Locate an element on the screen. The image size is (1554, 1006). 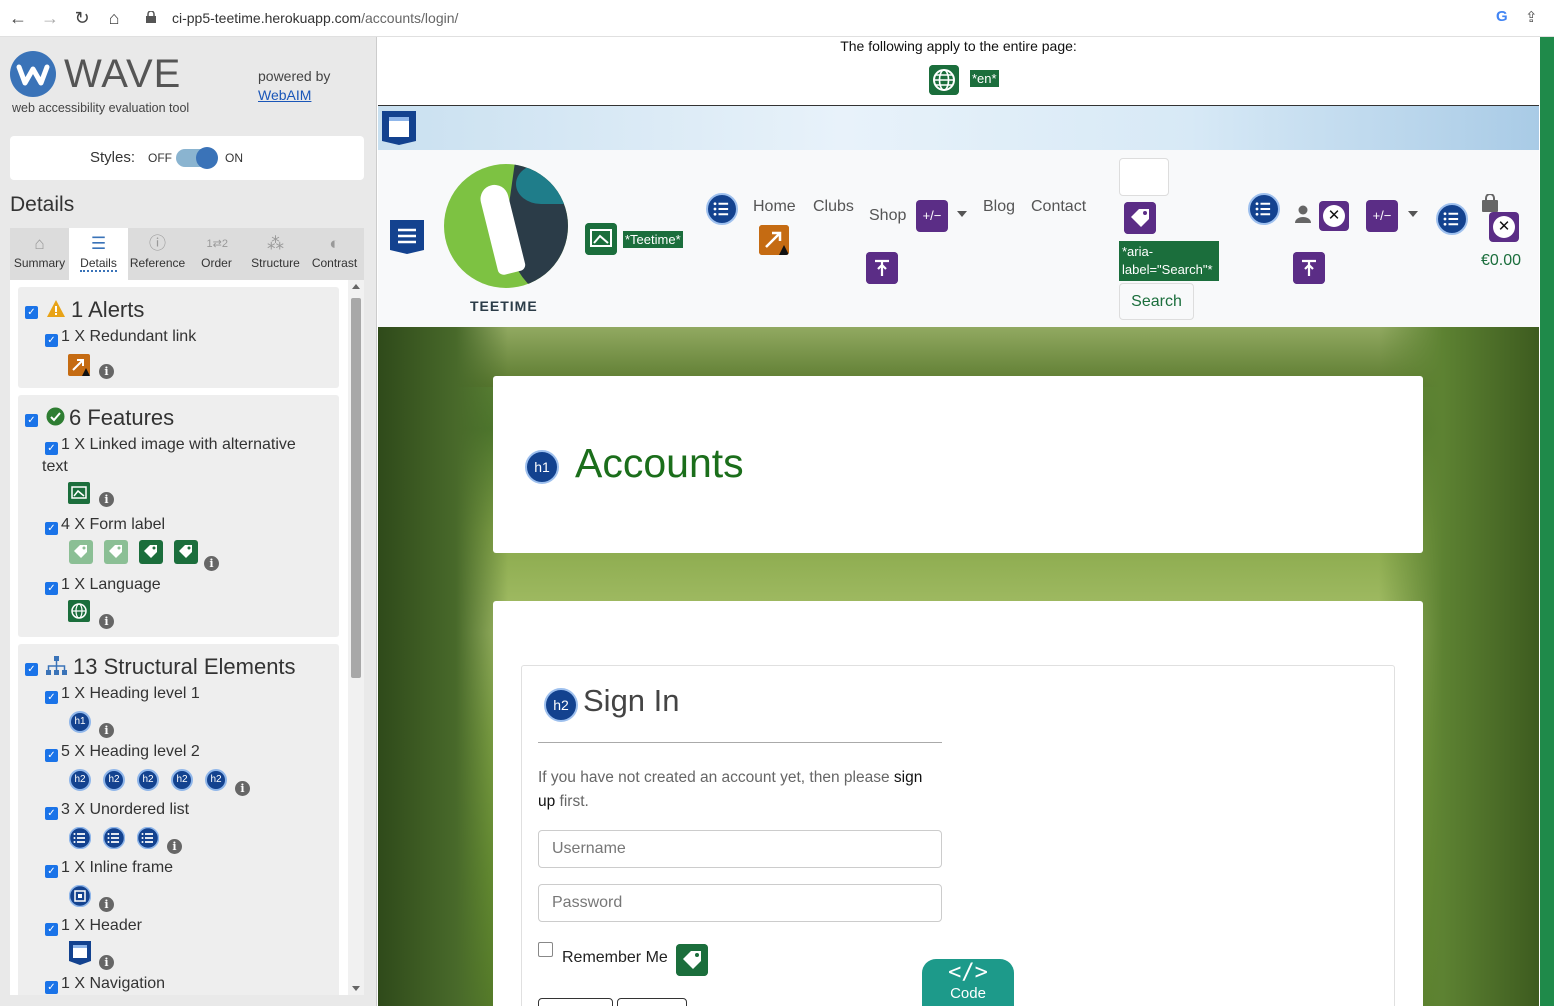
iframe-checkbox: ✓ is located at coordinates (51, 871).